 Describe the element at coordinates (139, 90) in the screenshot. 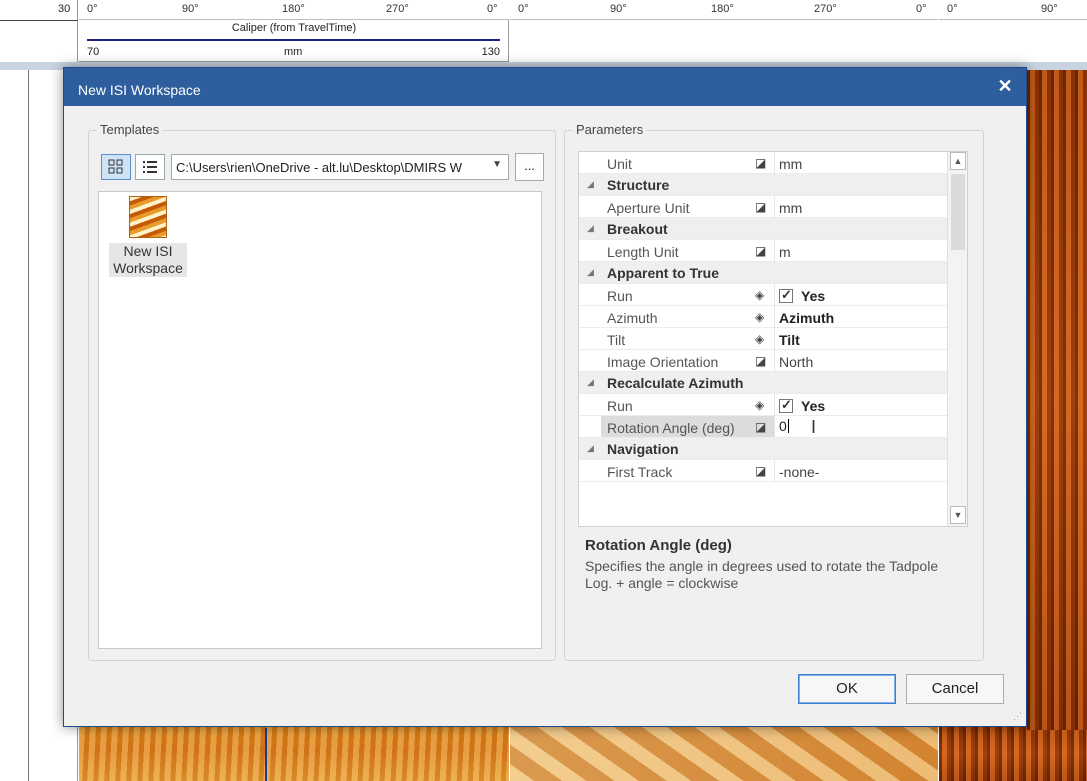

I see `dialog-title: New ISI Workspace` at that location.